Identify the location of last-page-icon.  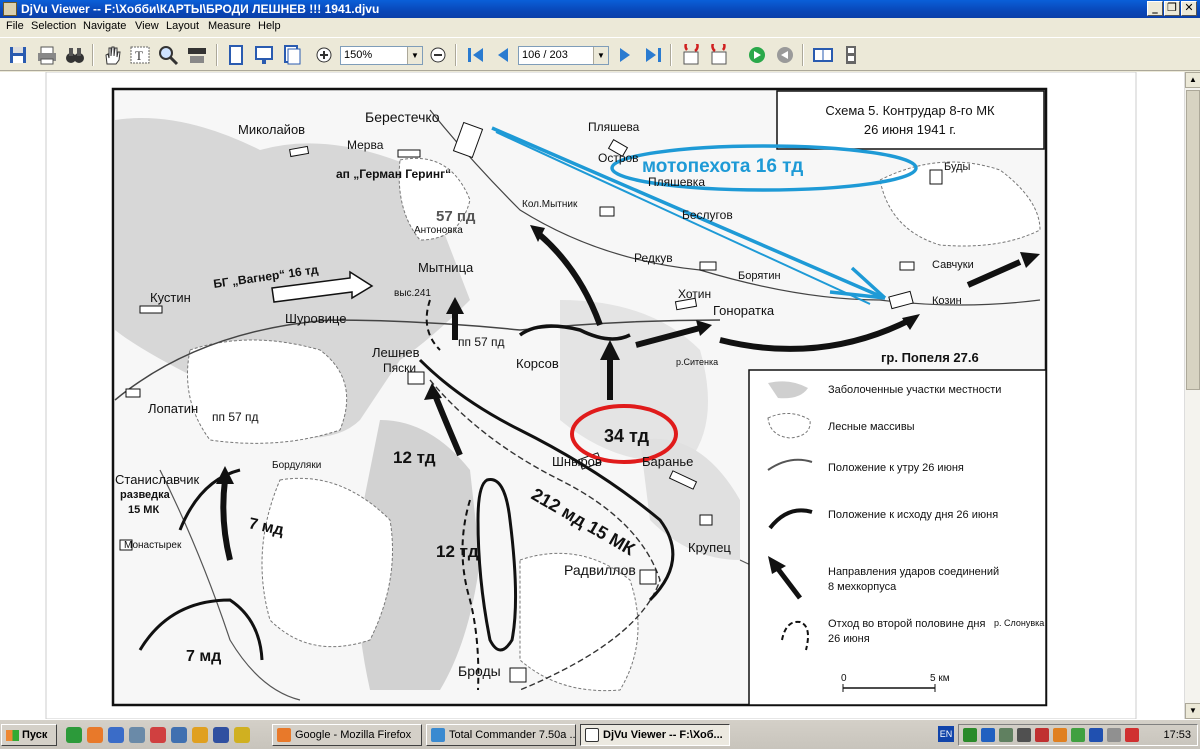
(653, 55).